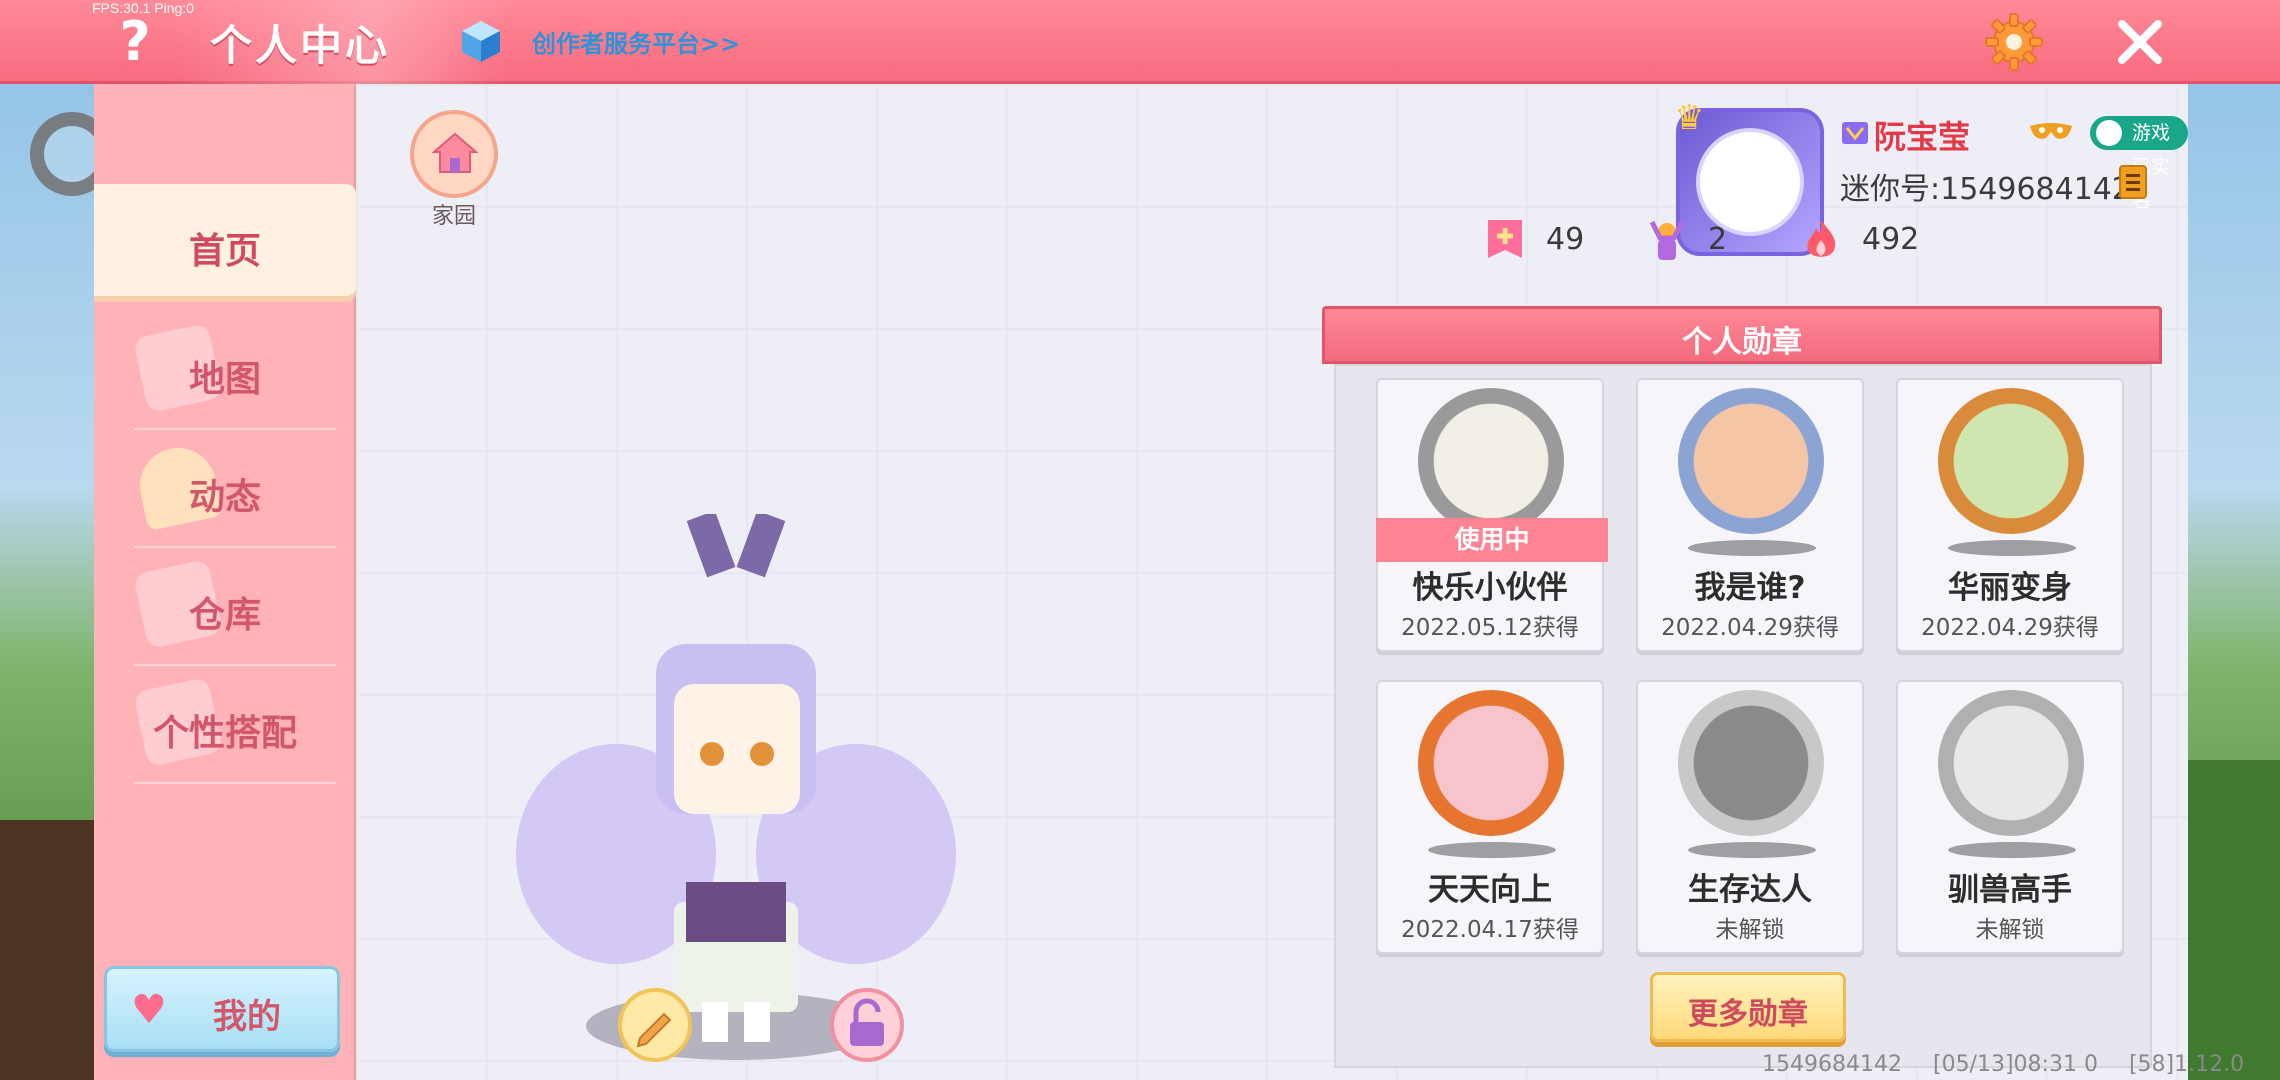 This screenshot has height=1080, width=2280. Describe the element at coordinates (1491, 763) in the screenshot. I see `calendar-medal-icon` at that location.